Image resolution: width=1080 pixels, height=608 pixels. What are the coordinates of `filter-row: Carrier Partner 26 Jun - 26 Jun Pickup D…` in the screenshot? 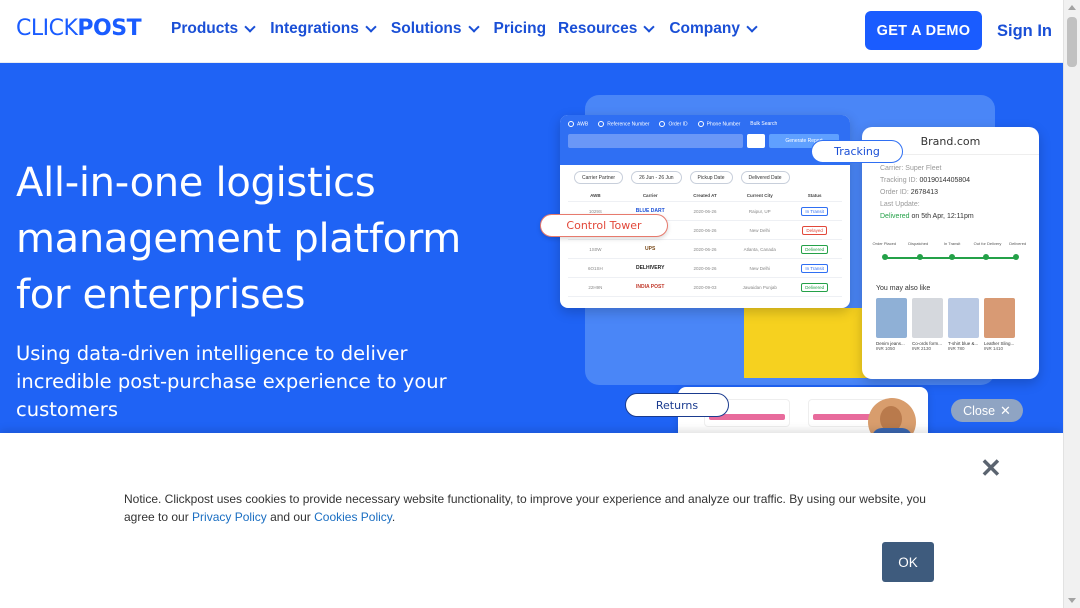 It's located at (705, 177).